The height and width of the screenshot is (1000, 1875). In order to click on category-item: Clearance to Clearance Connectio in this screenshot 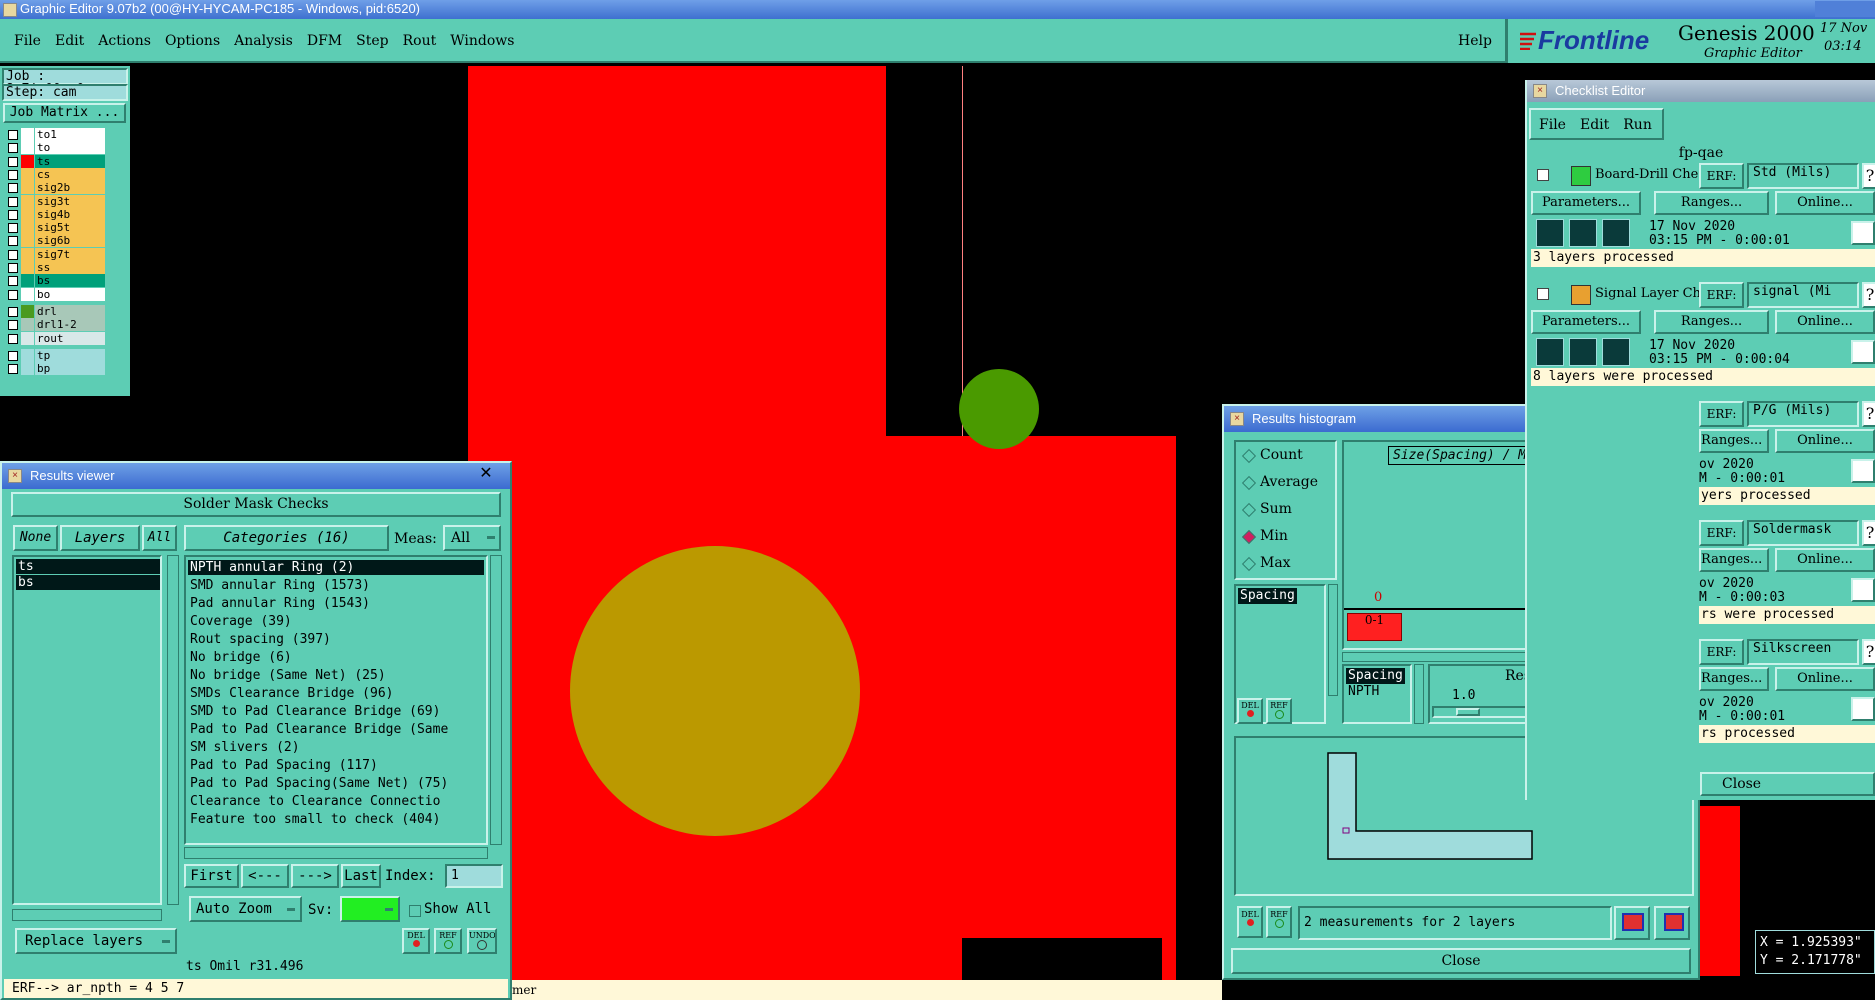, I will do `click(336, 801)`.